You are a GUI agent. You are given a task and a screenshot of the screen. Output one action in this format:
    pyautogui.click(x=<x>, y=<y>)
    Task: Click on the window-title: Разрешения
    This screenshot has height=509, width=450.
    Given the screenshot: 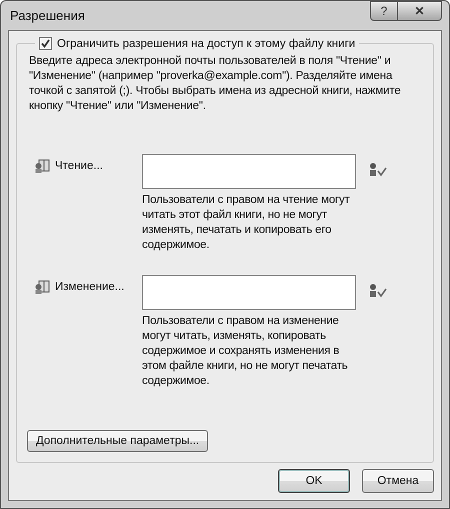 What is the action you would take?
    pyautogui.click(x=47, y=15)
    